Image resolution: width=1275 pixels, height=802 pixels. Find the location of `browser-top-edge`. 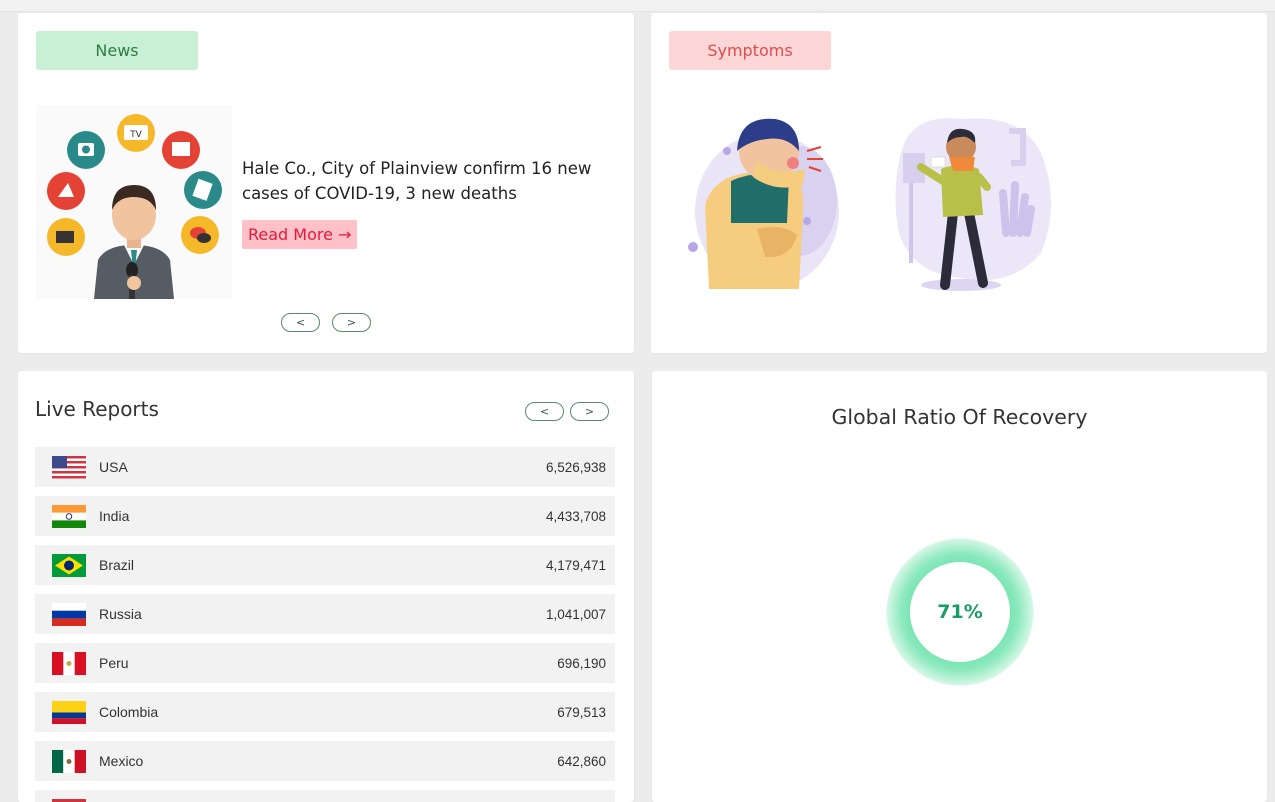

browser-top-edge is located at coordinates (637, 6).